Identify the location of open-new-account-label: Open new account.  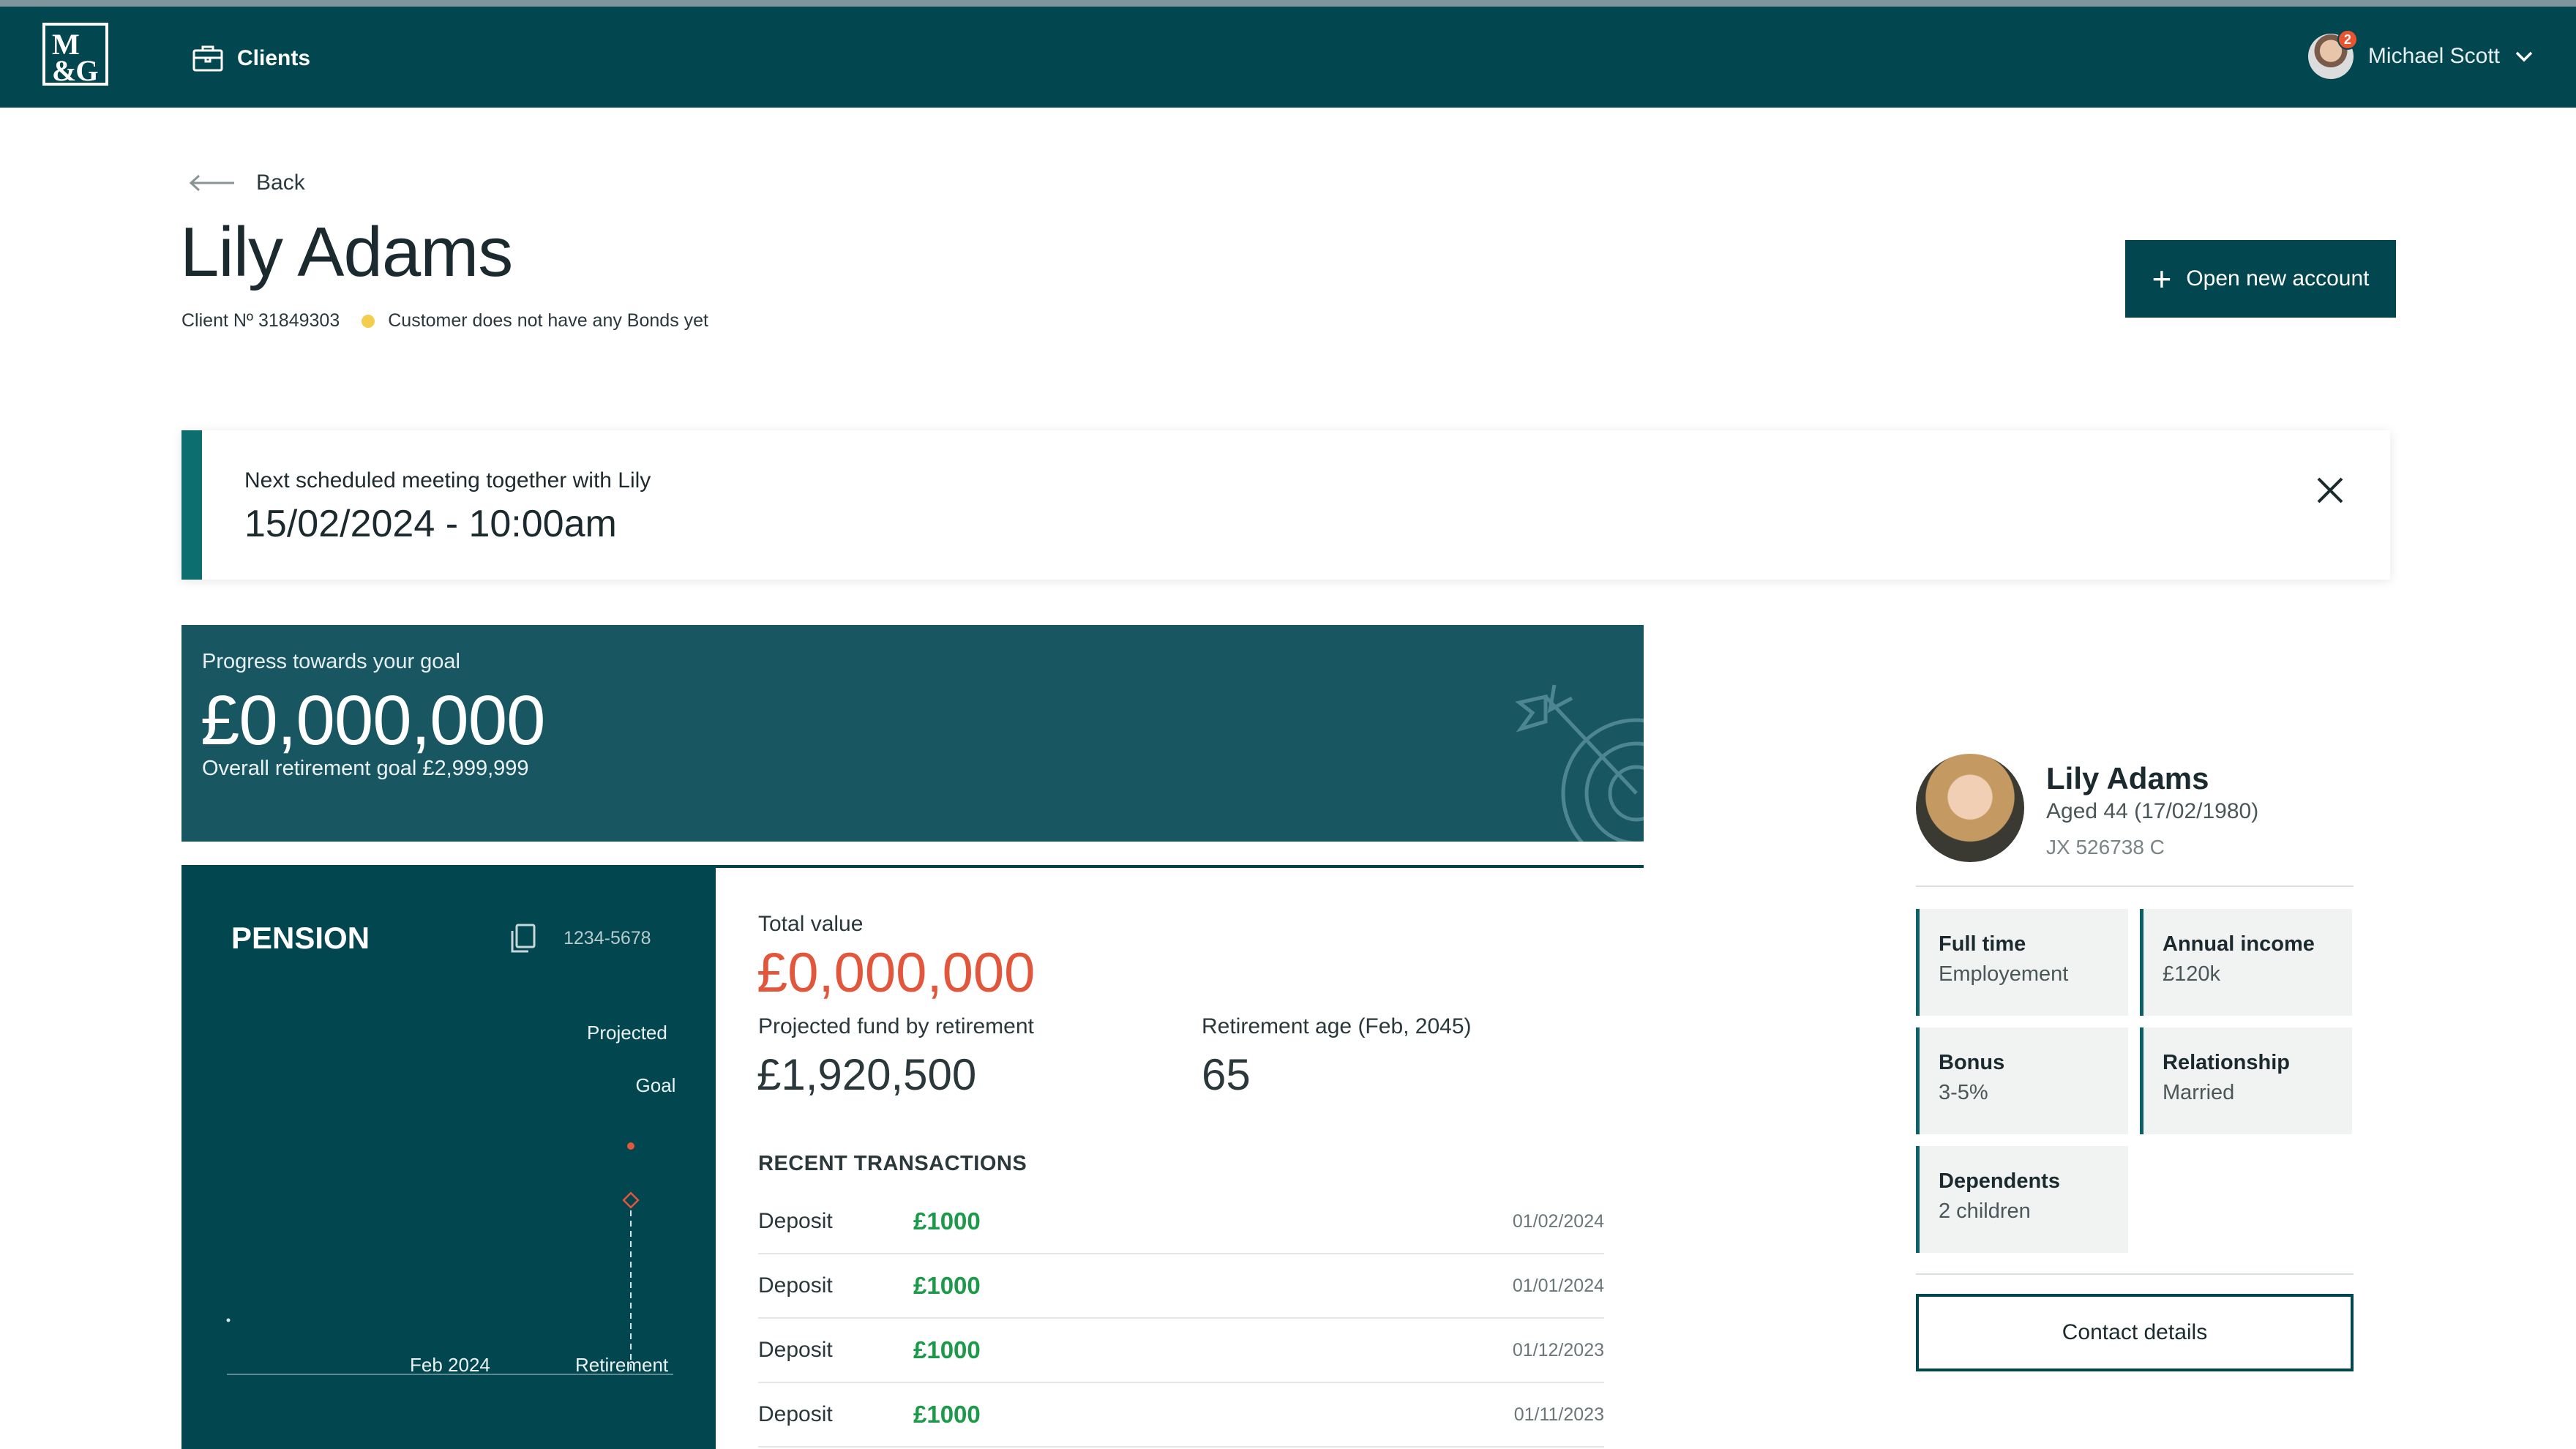
(2278, 278).